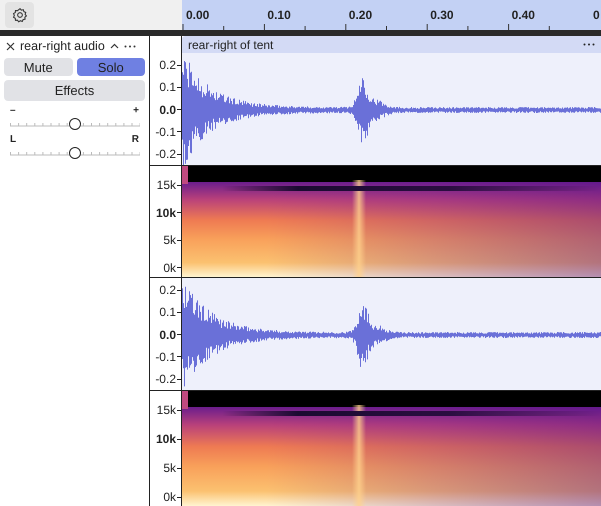  What do you see at coordinates (13, 139) in the screenshot?
I see `slider-label: L` at bounding box center [13, 139].